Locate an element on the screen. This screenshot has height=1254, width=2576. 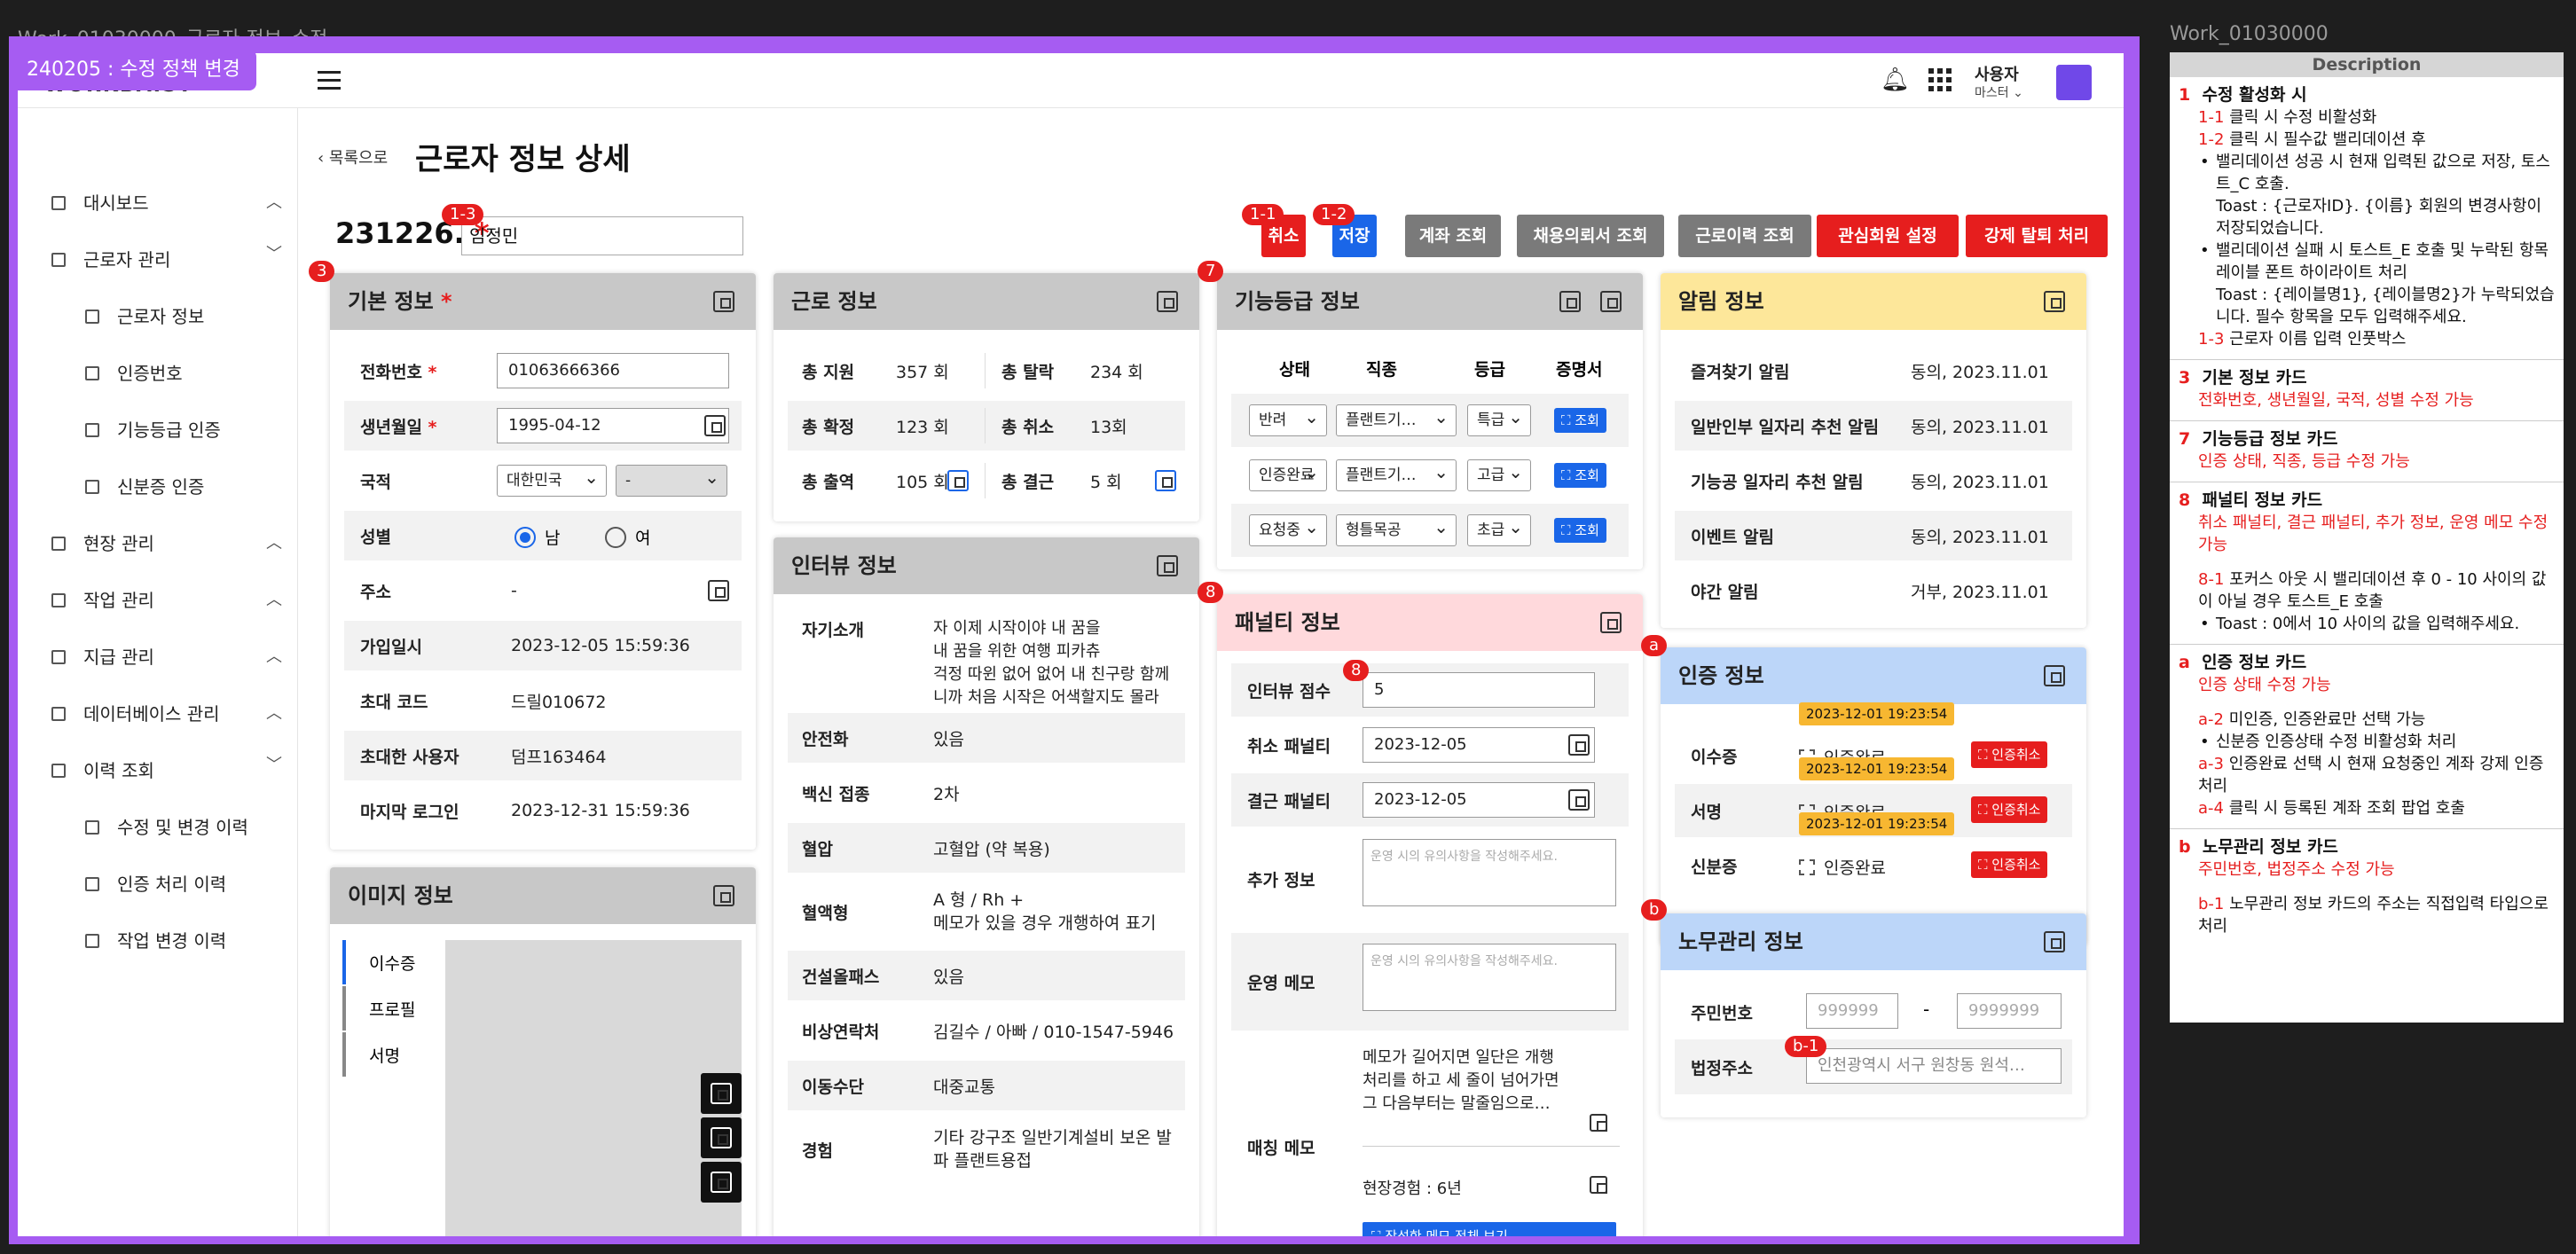
divider is located at coordinates (1491, 1146).